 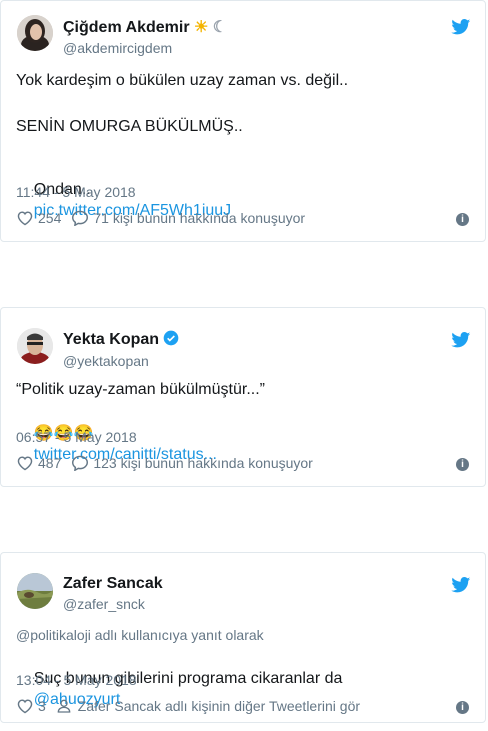 What do you see at coordinates (121, 339) in the screenshot?
I see `author-name: Yekta Kopan` at bounding box center [121, 339].